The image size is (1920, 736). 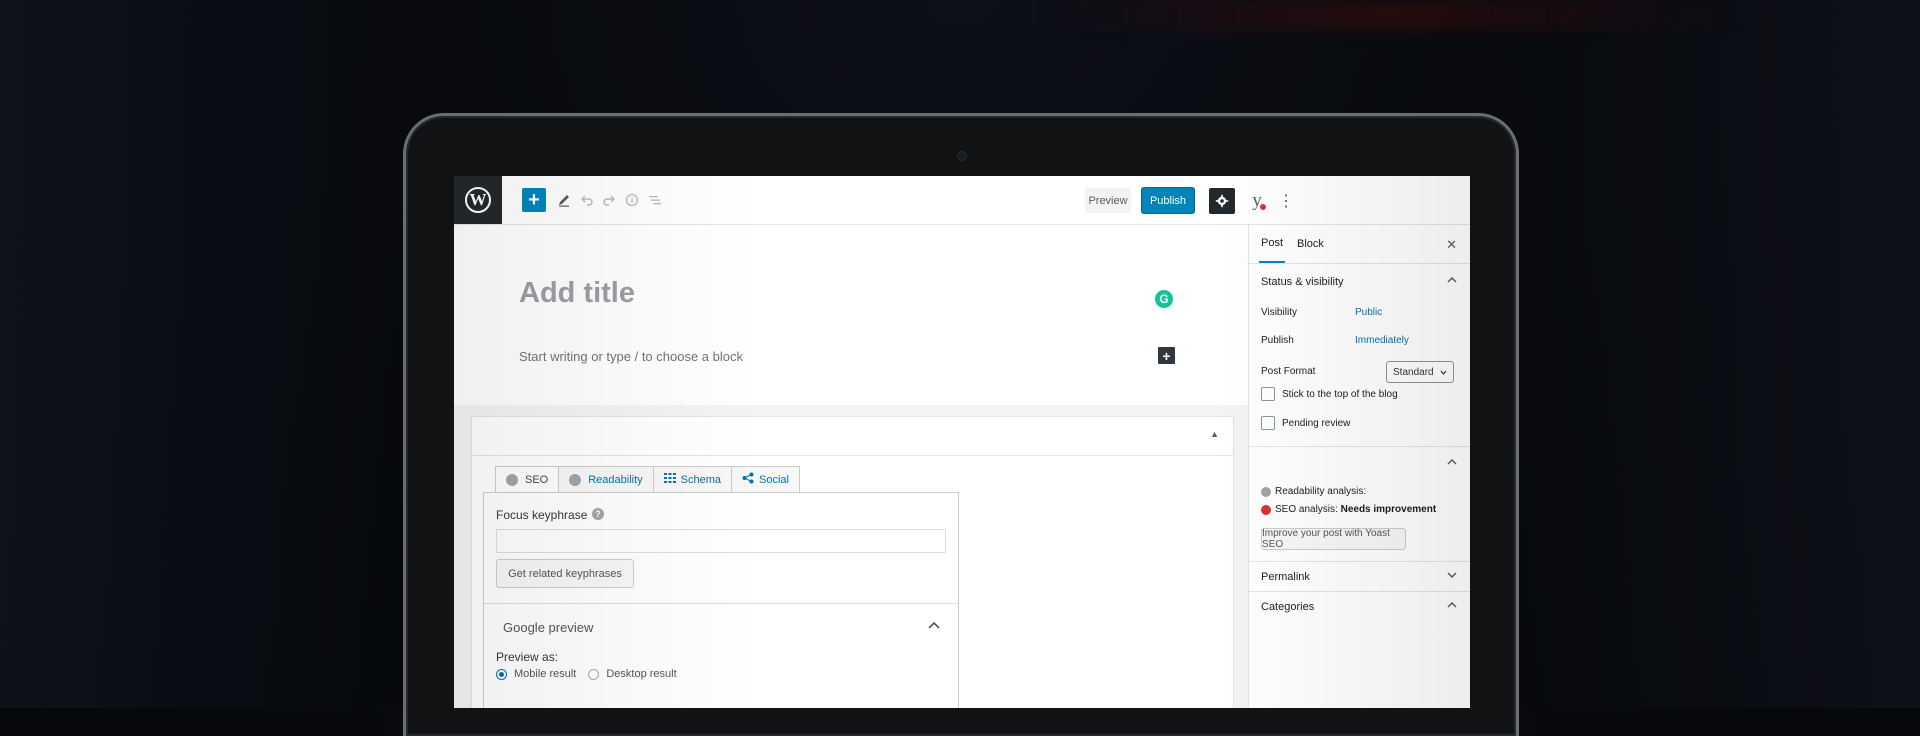 I want to click on redo-icon, so click(x=609, y=200).